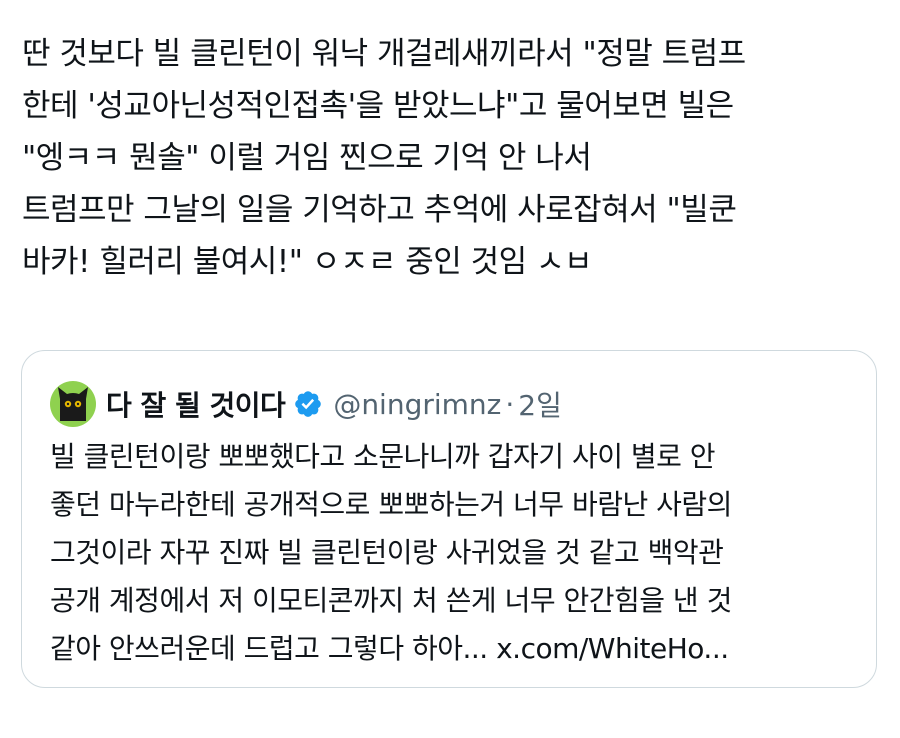  I want to click on quoted-text-line: 공개 계정에서 저 이모티콘까지 처 쓴게 너무 안간힘을 낸 것, so click(391, 600).